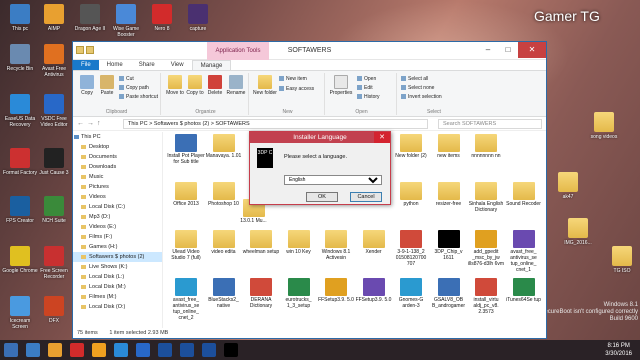 This screenshot has width=640, height=360. Describe the element at coordinates (90, 18) in the screenshot. I see `desktop-icon: Dragon Age II` at that location.